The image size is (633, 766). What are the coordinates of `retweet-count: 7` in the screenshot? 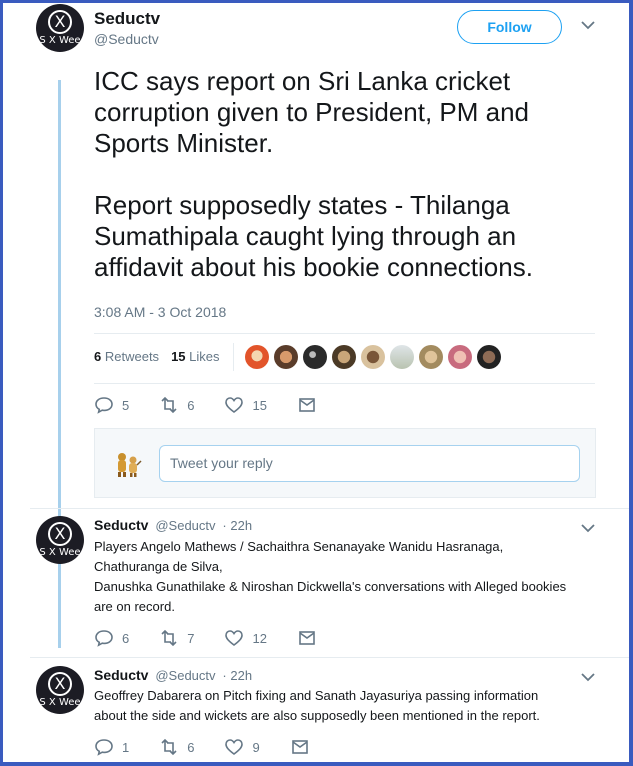 It's located at (191, 638).